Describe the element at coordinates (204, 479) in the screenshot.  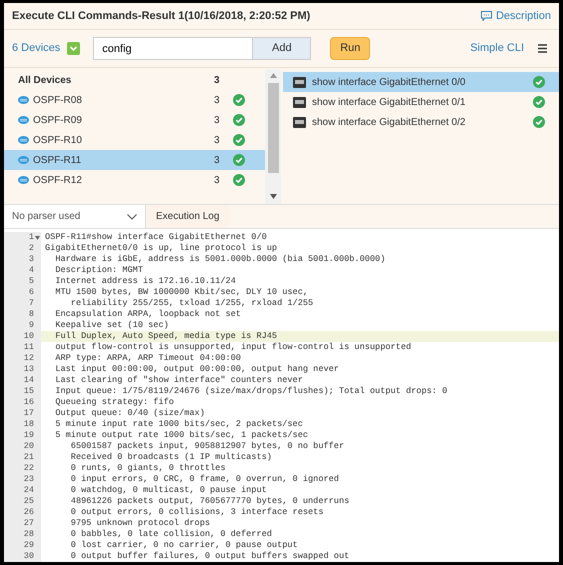
I see `code-line: 0 input errors, 0 CRC, 0 frame, 0 overrun, 0 ignored` at that location.